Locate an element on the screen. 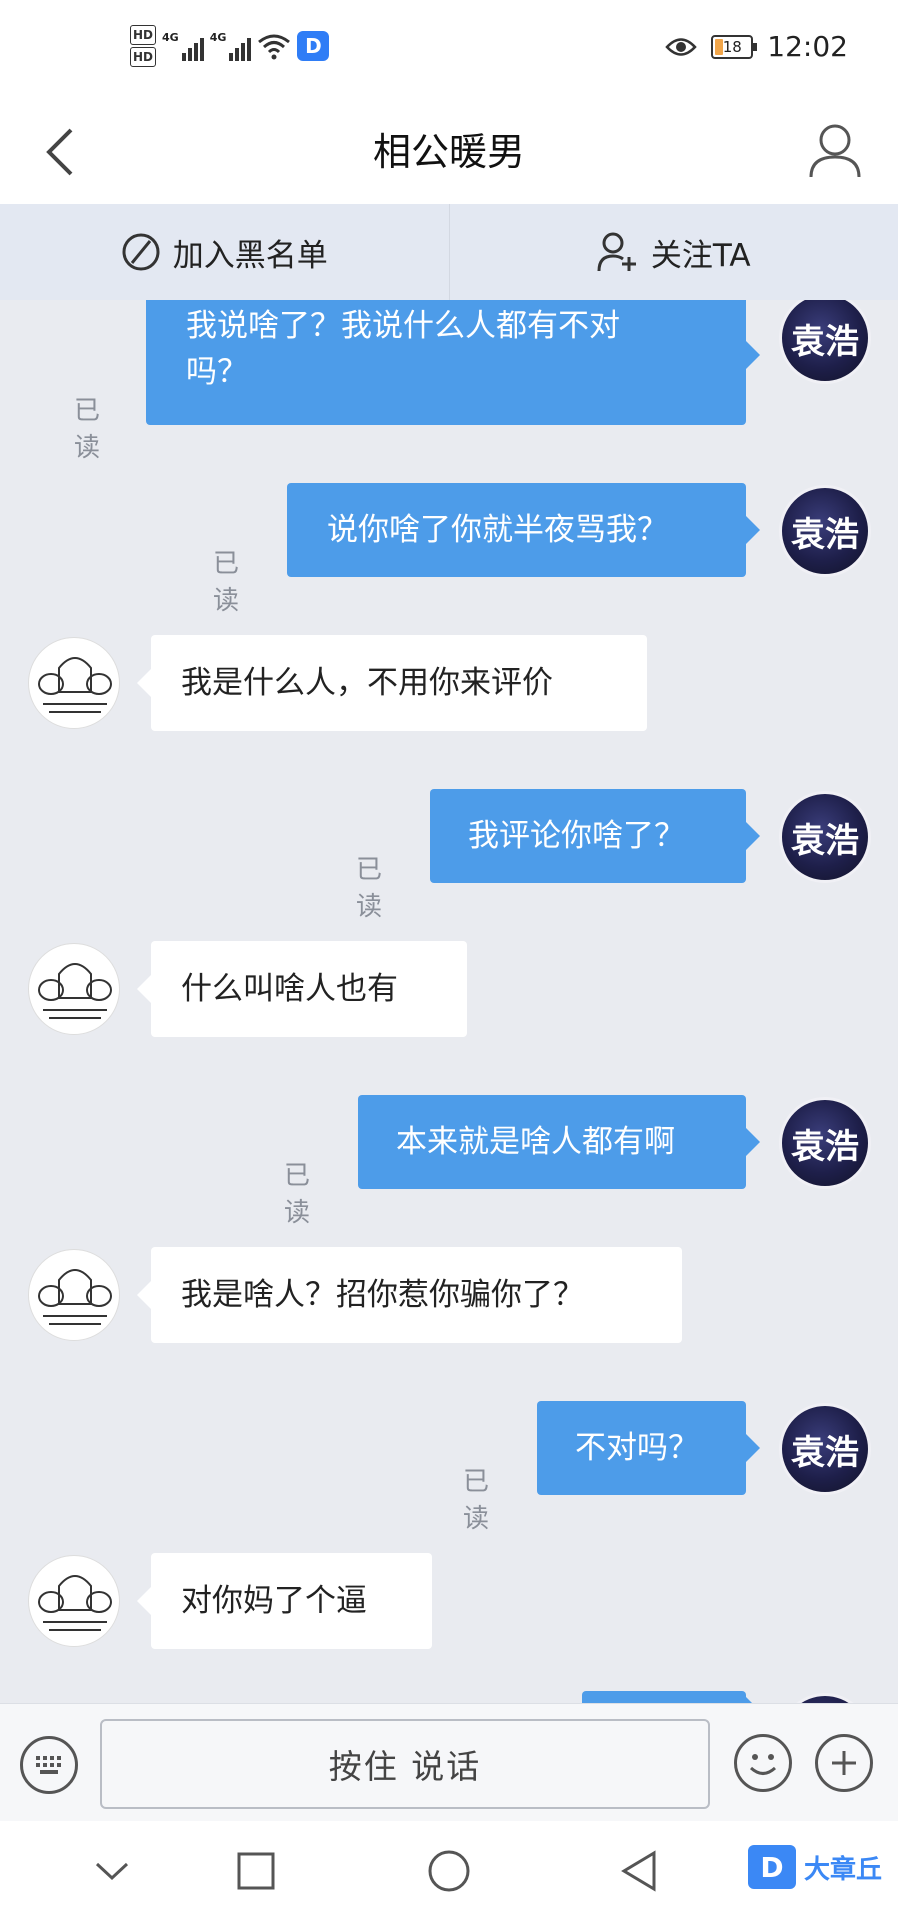 The image size is (898, 1920). nav-back-button is located at coordinates (639, 1871).